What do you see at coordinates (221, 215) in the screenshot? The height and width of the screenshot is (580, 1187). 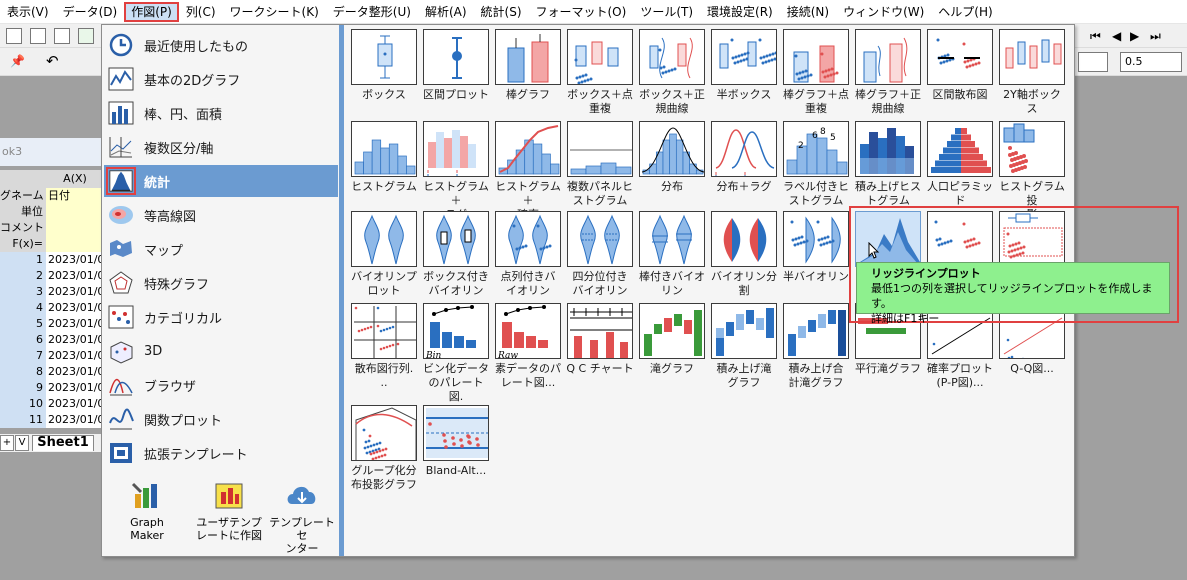 I see `category-item: 等高線図` at bounding box center [221, 215].